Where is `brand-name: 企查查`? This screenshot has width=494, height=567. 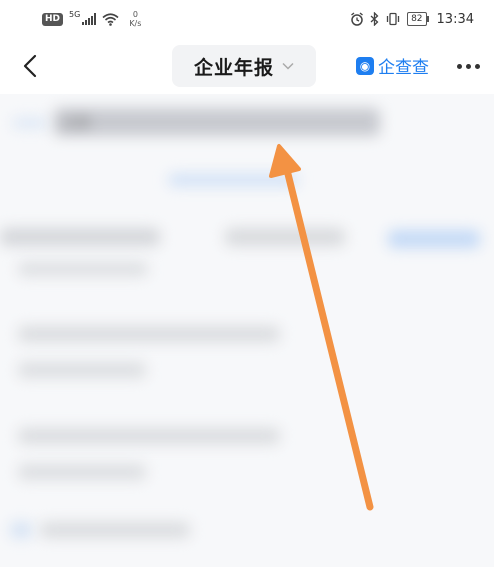 brand-name: 企查查 is located at coordinates (403, 68).